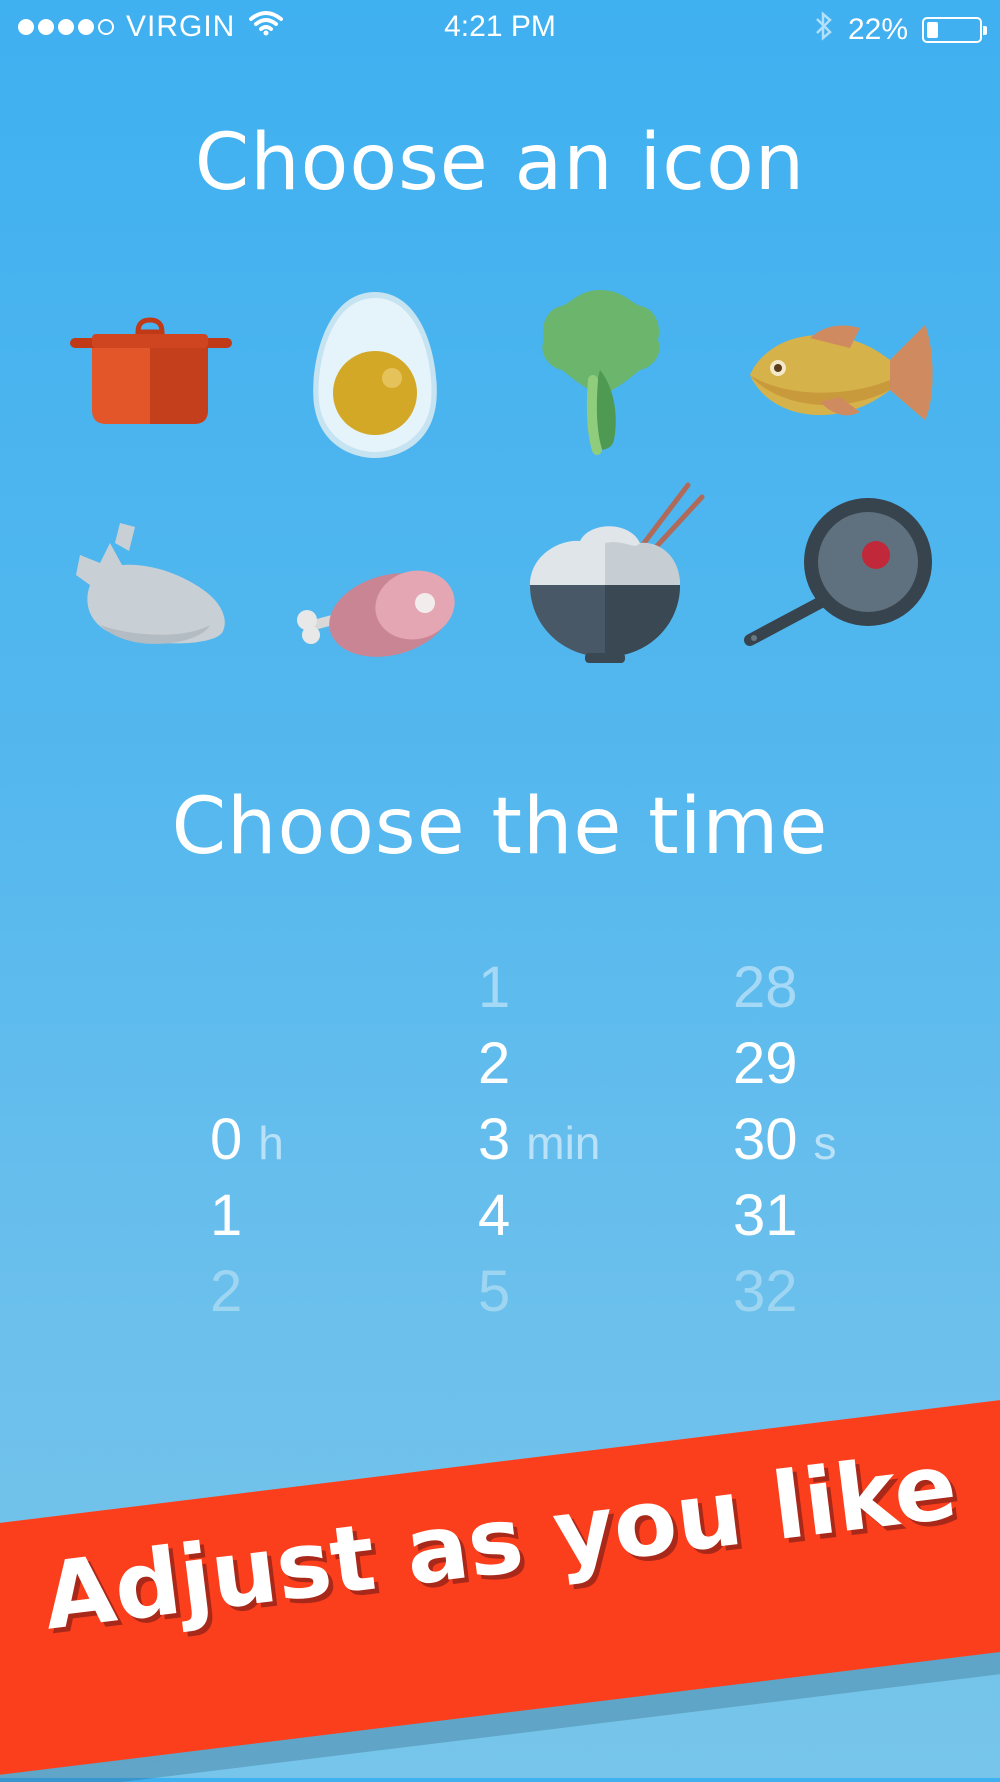 The image size is (1000, 1782). Describe the element at coordinates (765, 1139) in the screenshot. I see `seconds-selected-value: 30` at that location.